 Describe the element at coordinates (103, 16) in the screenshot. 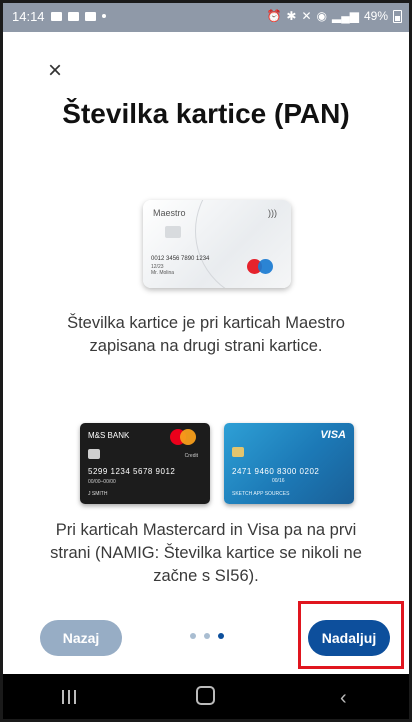

I see `notification-dot-icon` at that location.